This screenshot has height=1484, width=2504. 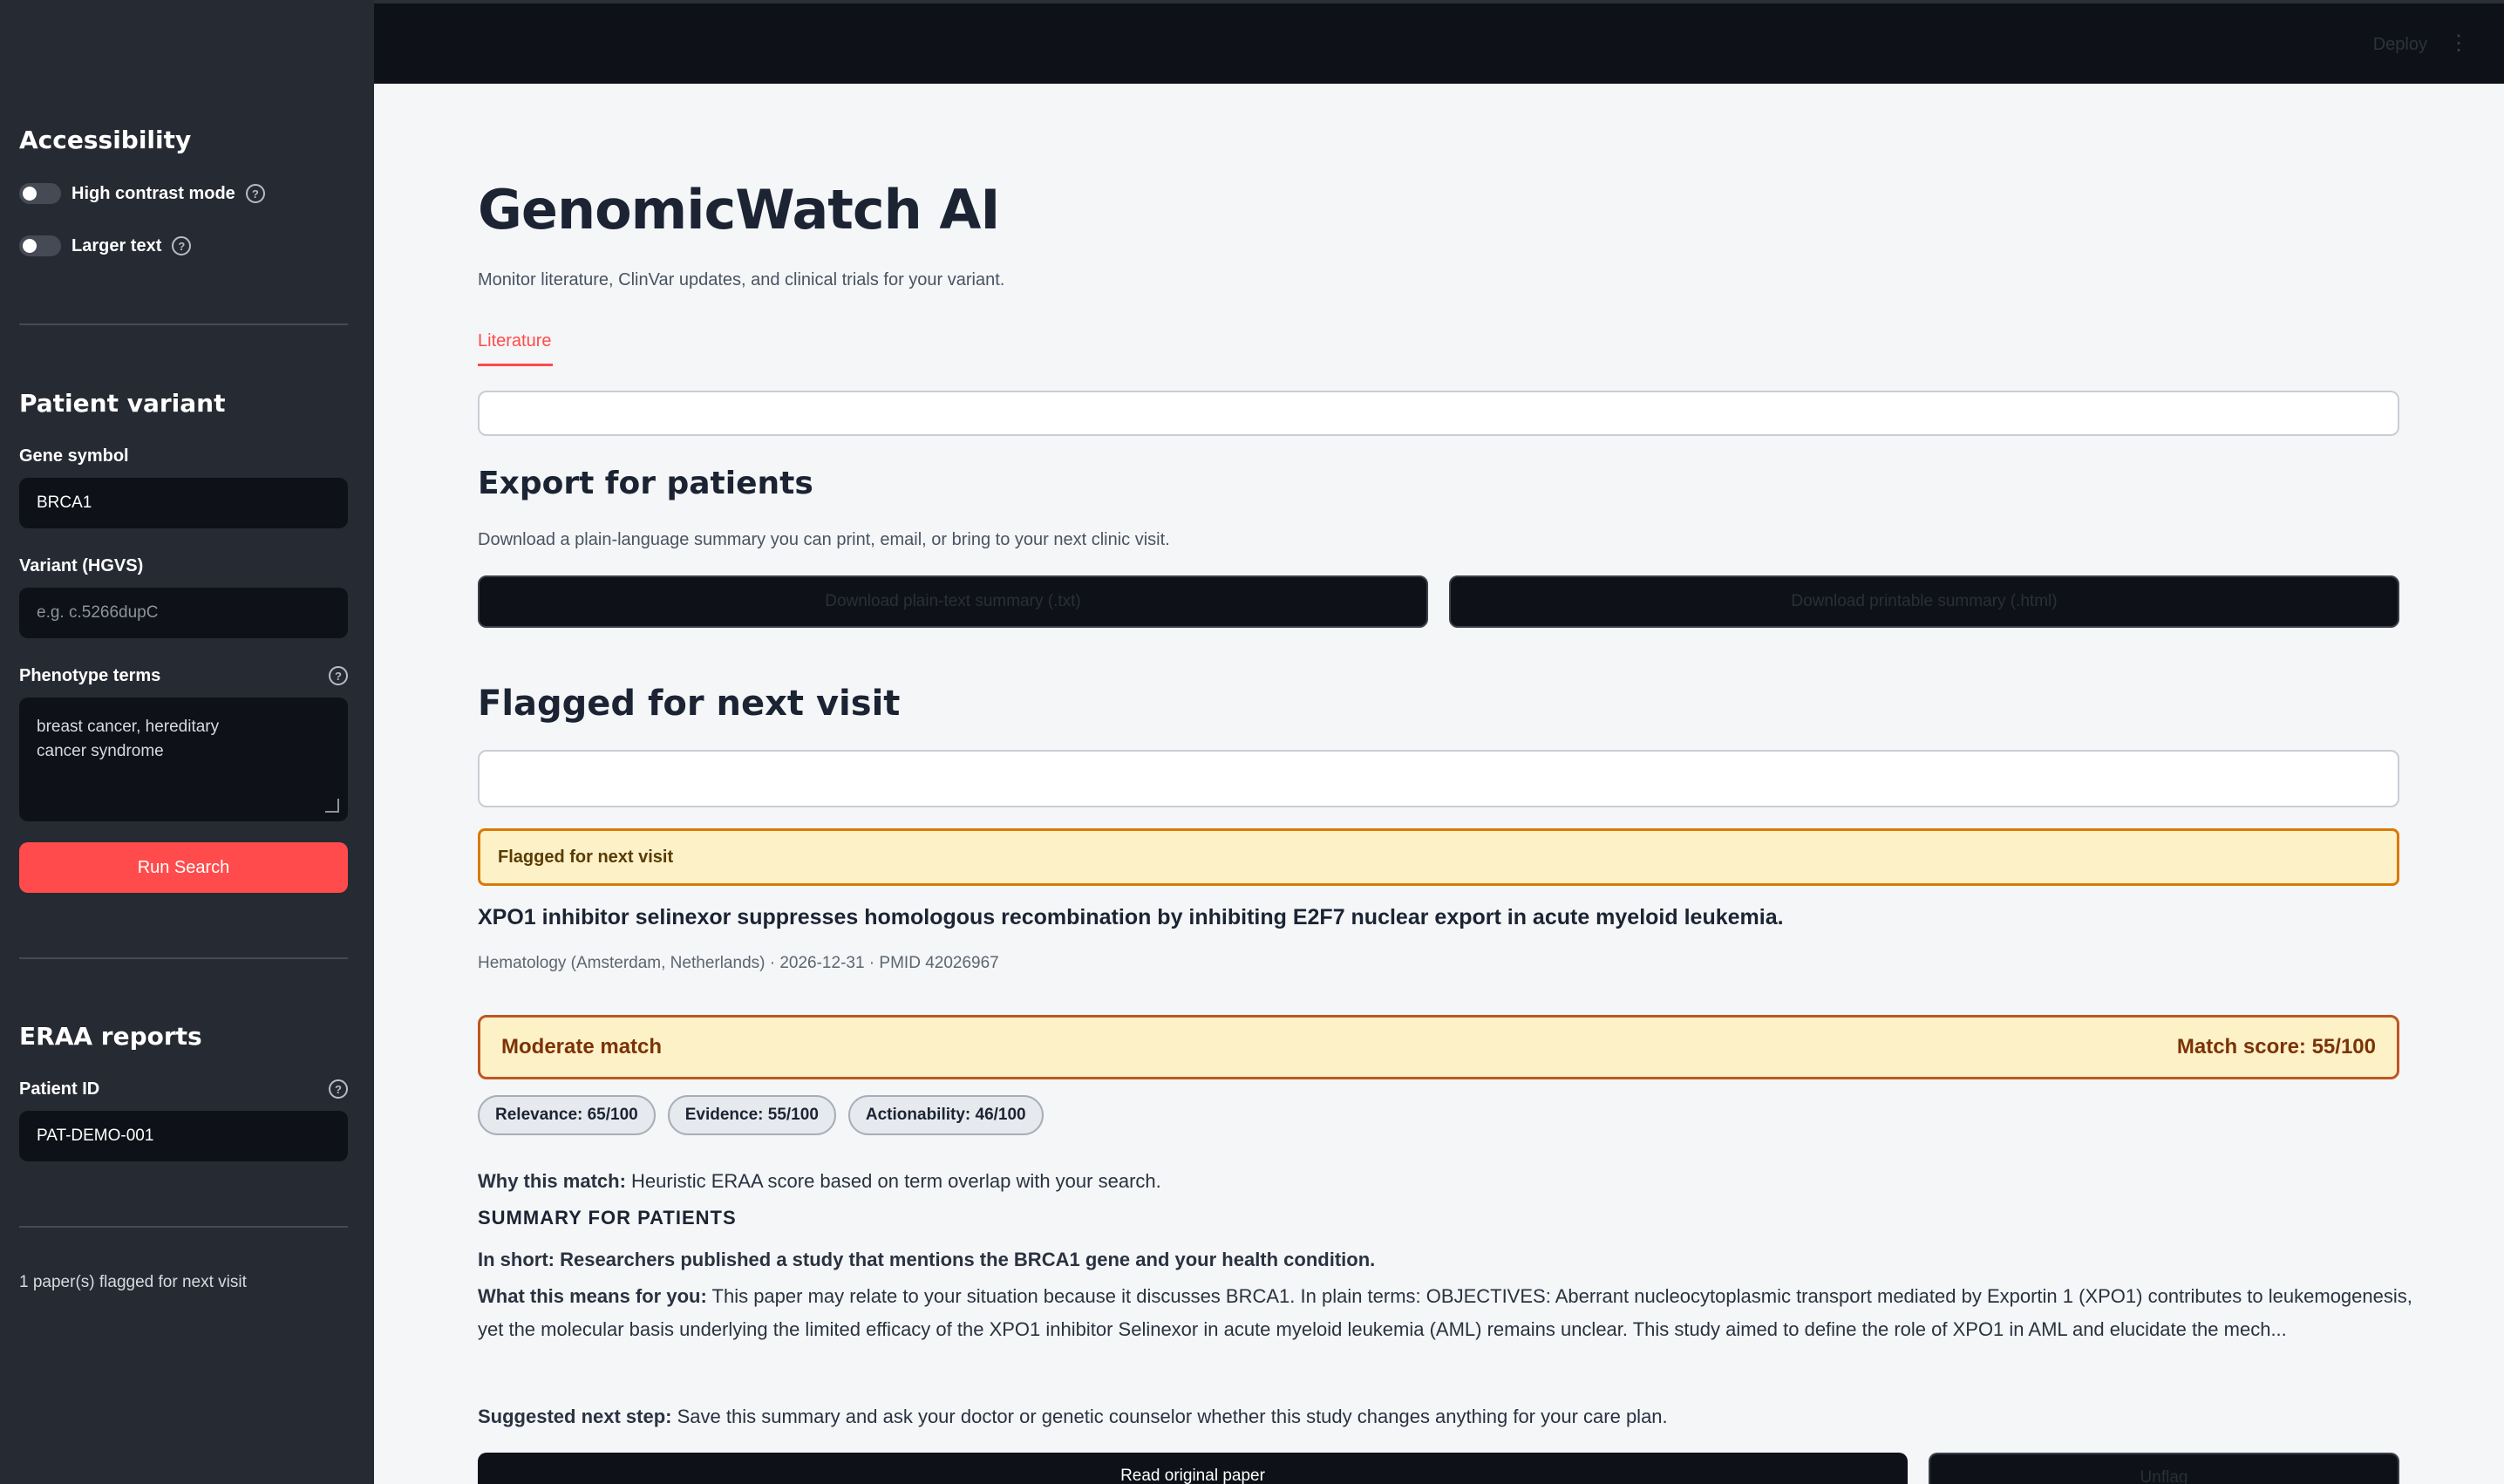 What do you see at coordinates (552, 1181) in the screenshot?
I see `why-label: Why this match:` at bounding box center [552, 1181].